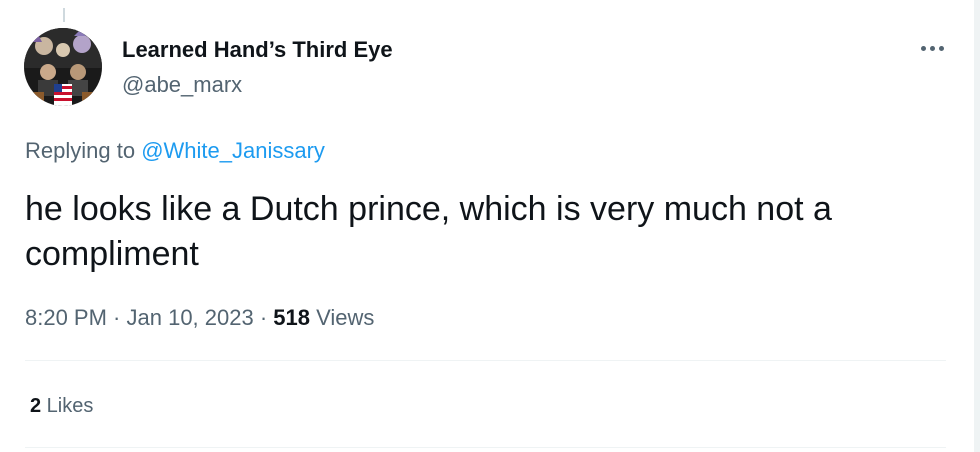  What do you see at coordinates (233, 150) in the screenshot?
I see `reply-mention-link: @White_Janissary` at bounding box center [233, 150].